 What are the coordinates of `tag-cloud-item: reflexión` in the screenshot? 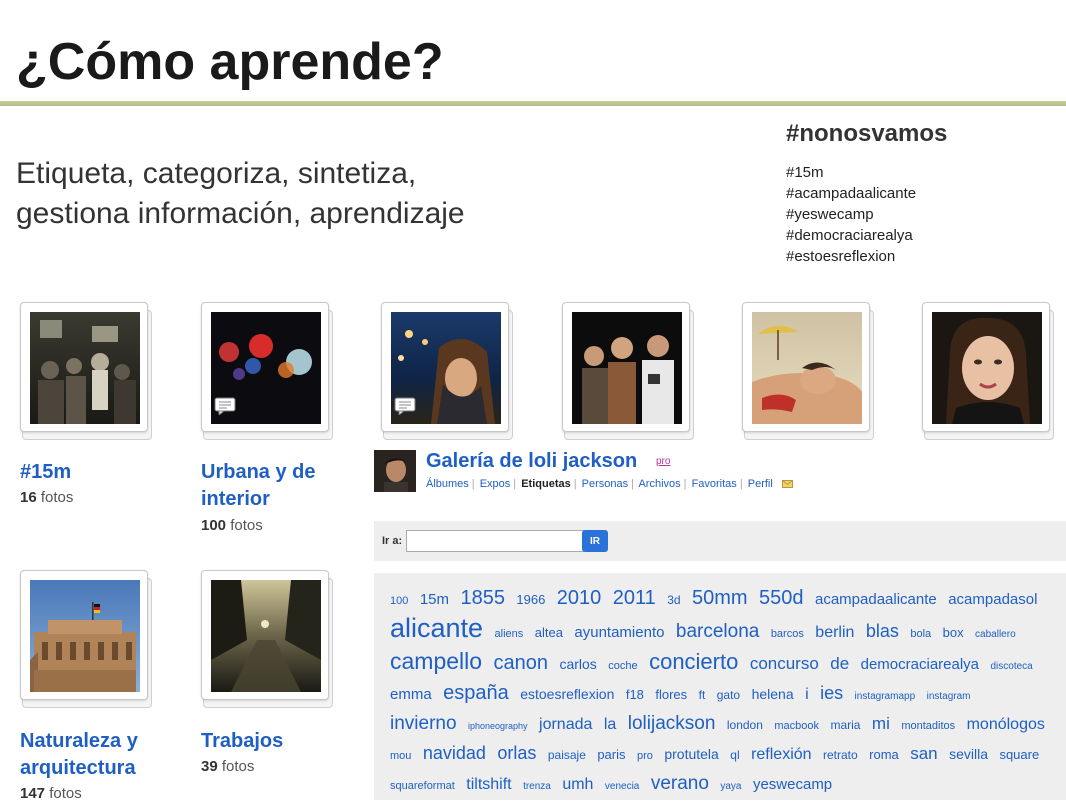 It's located at (781, 754).